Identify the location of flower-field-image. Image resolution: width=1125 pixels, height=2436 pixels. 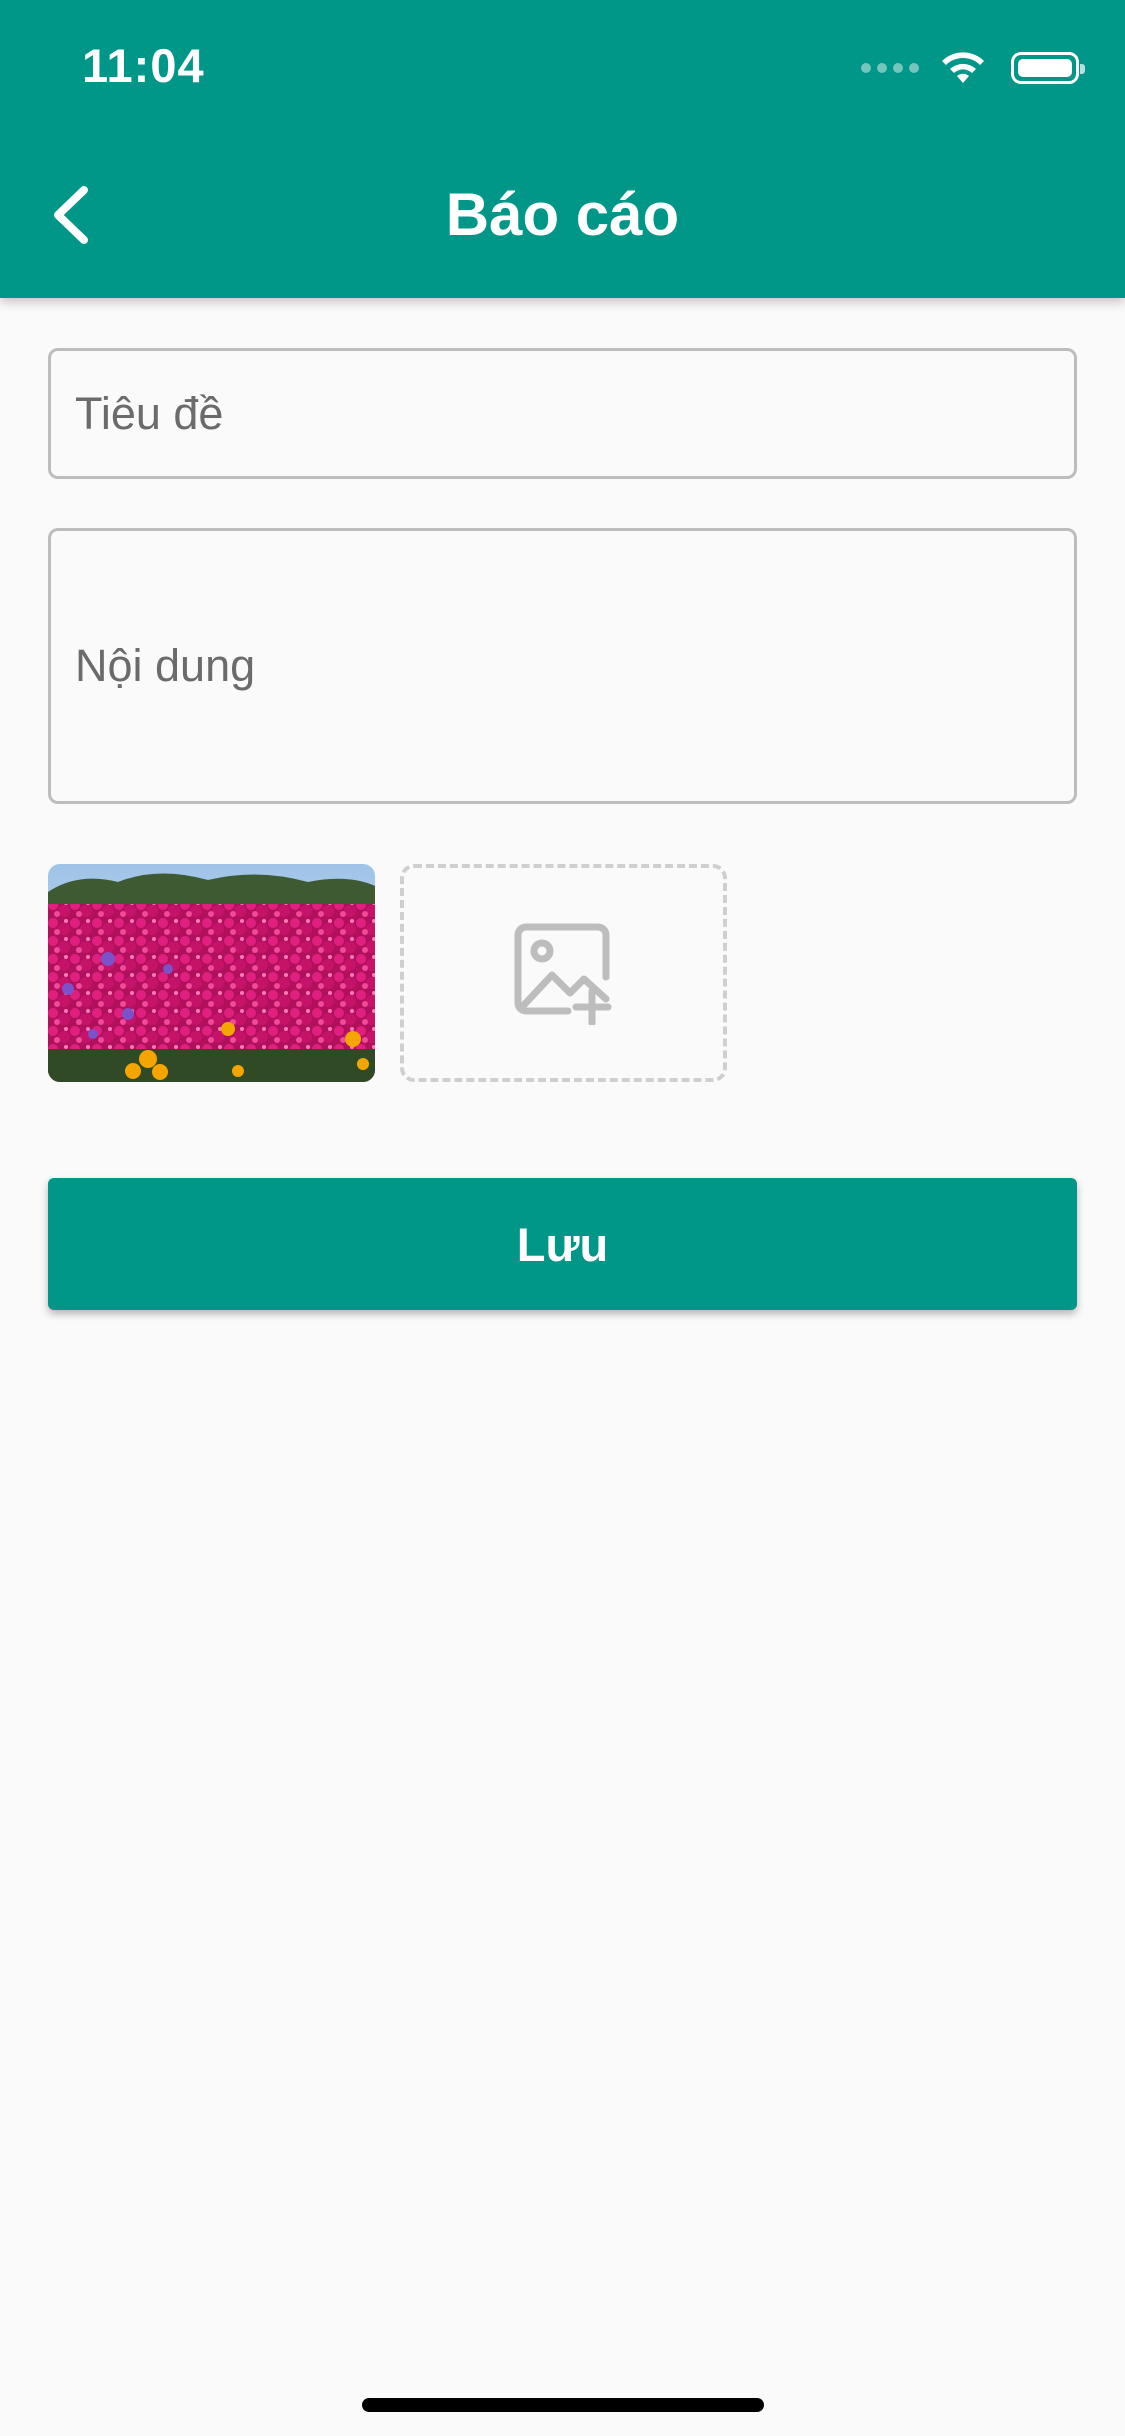
(211, 973).